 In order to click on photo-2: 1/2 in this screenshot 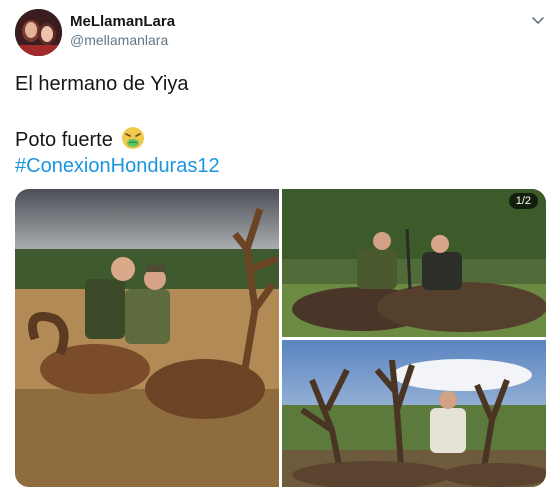, I will do `click(414, 263)`.